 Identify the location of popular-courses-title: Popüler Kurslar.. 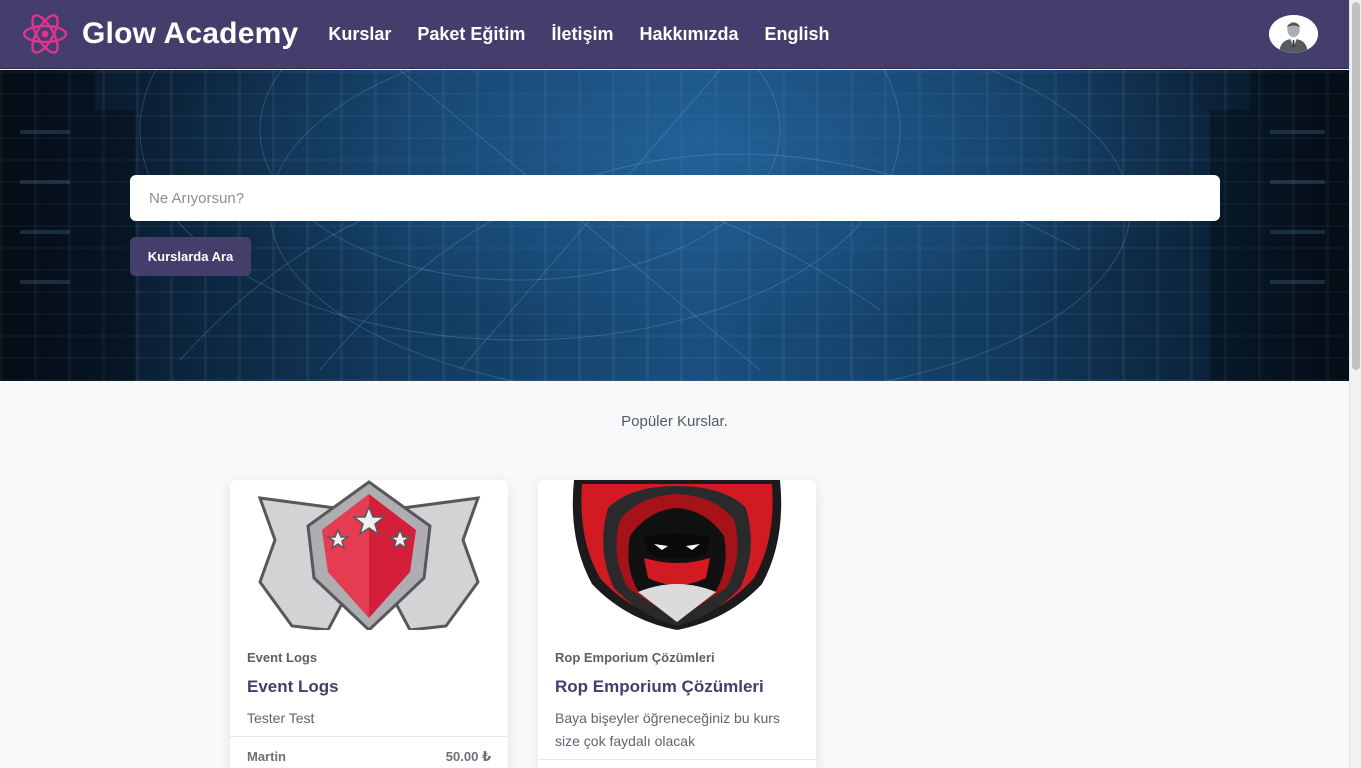
(674, 421).